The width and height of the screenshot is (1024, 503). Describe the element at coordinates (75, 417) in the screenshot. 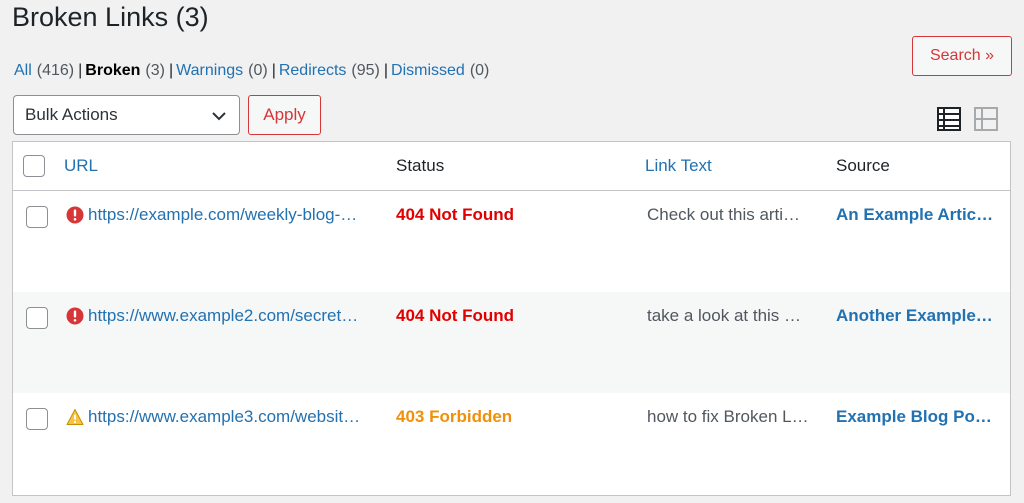

I see `warning-icon` at that location.